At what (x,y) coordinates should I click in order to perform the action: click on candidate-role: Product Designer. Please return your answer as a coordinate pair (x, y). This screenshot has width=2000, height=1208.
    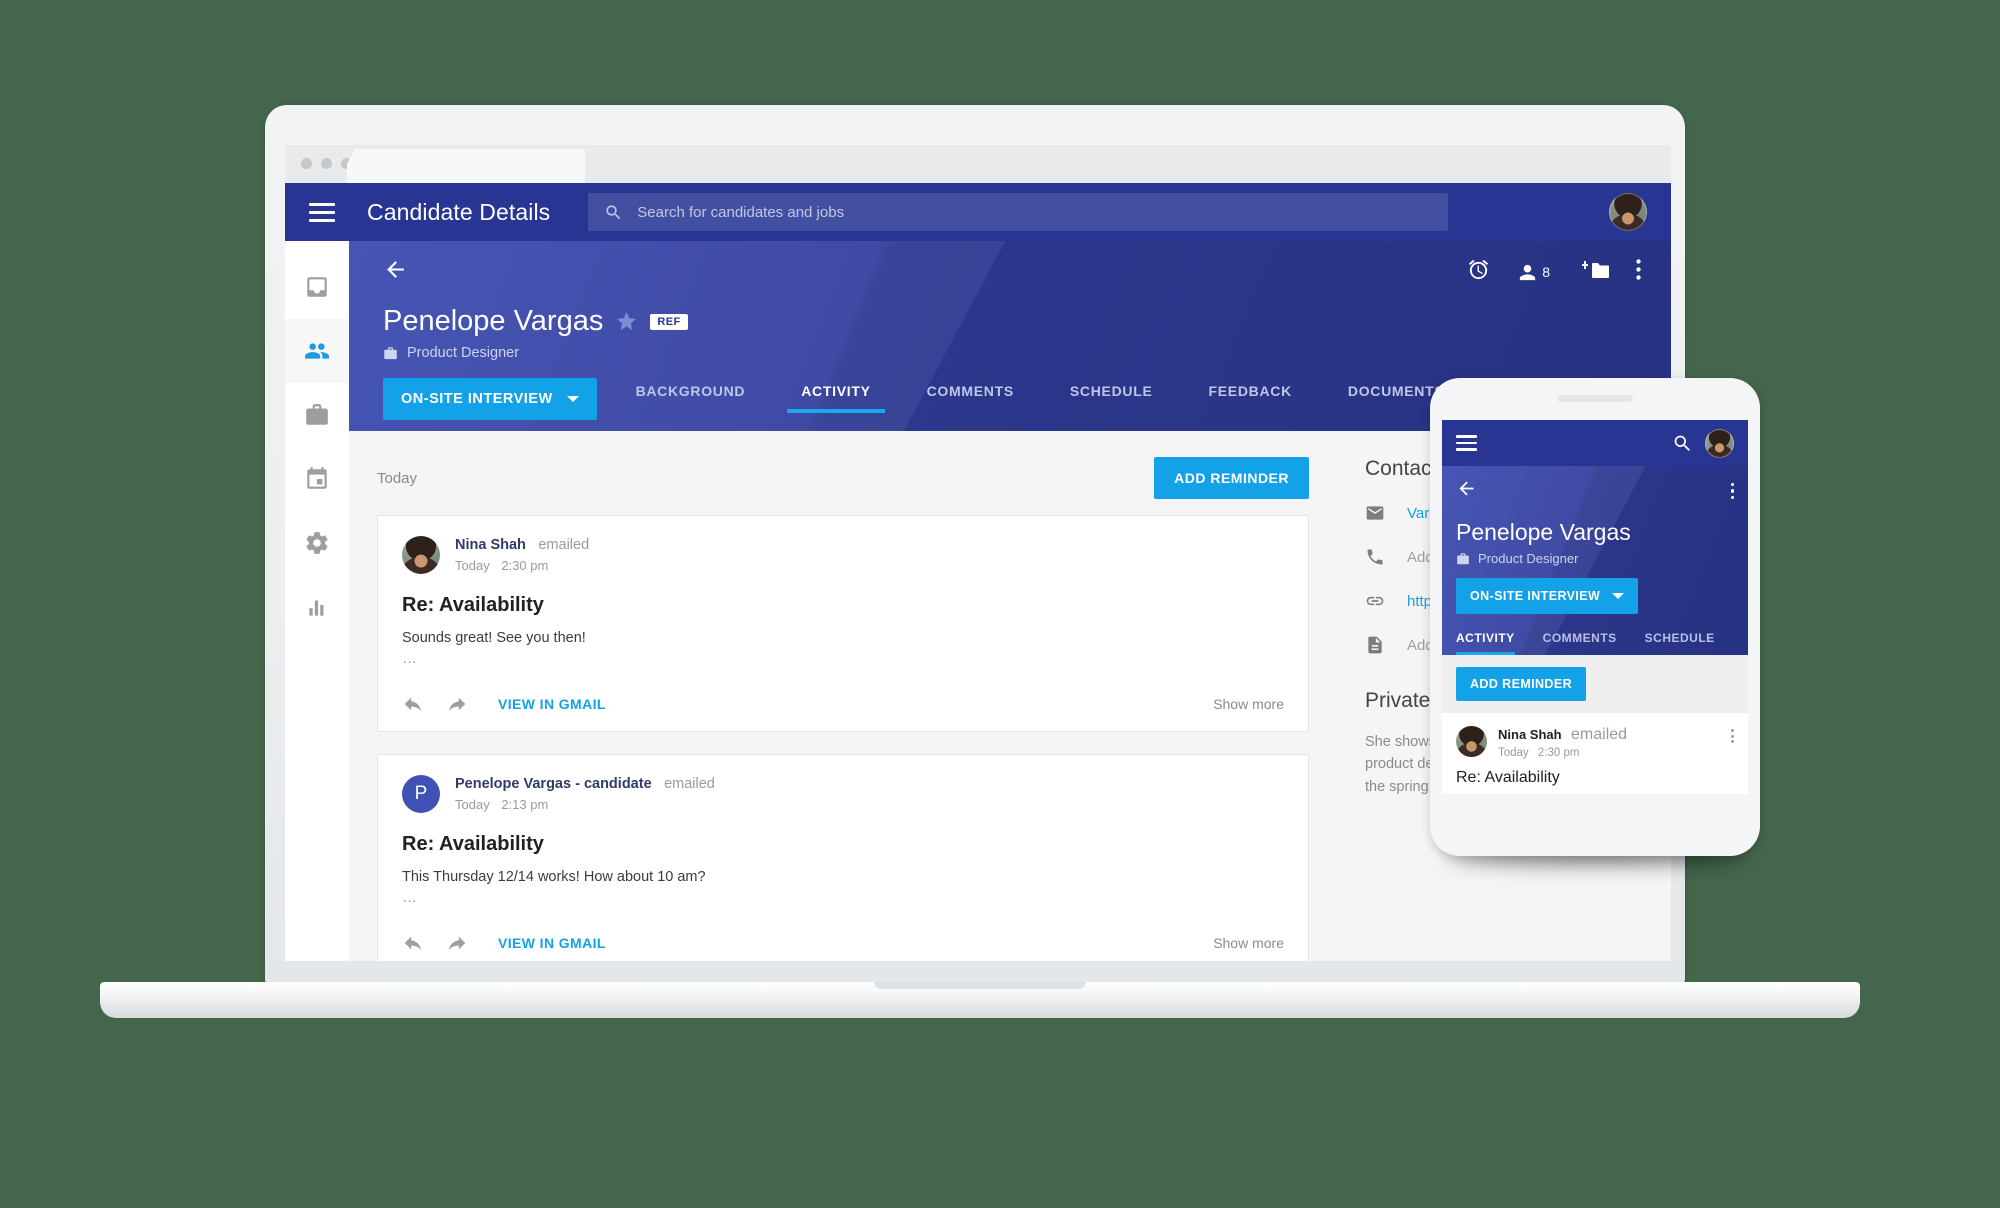
    Looking at the image, I should click on (1528, 558).